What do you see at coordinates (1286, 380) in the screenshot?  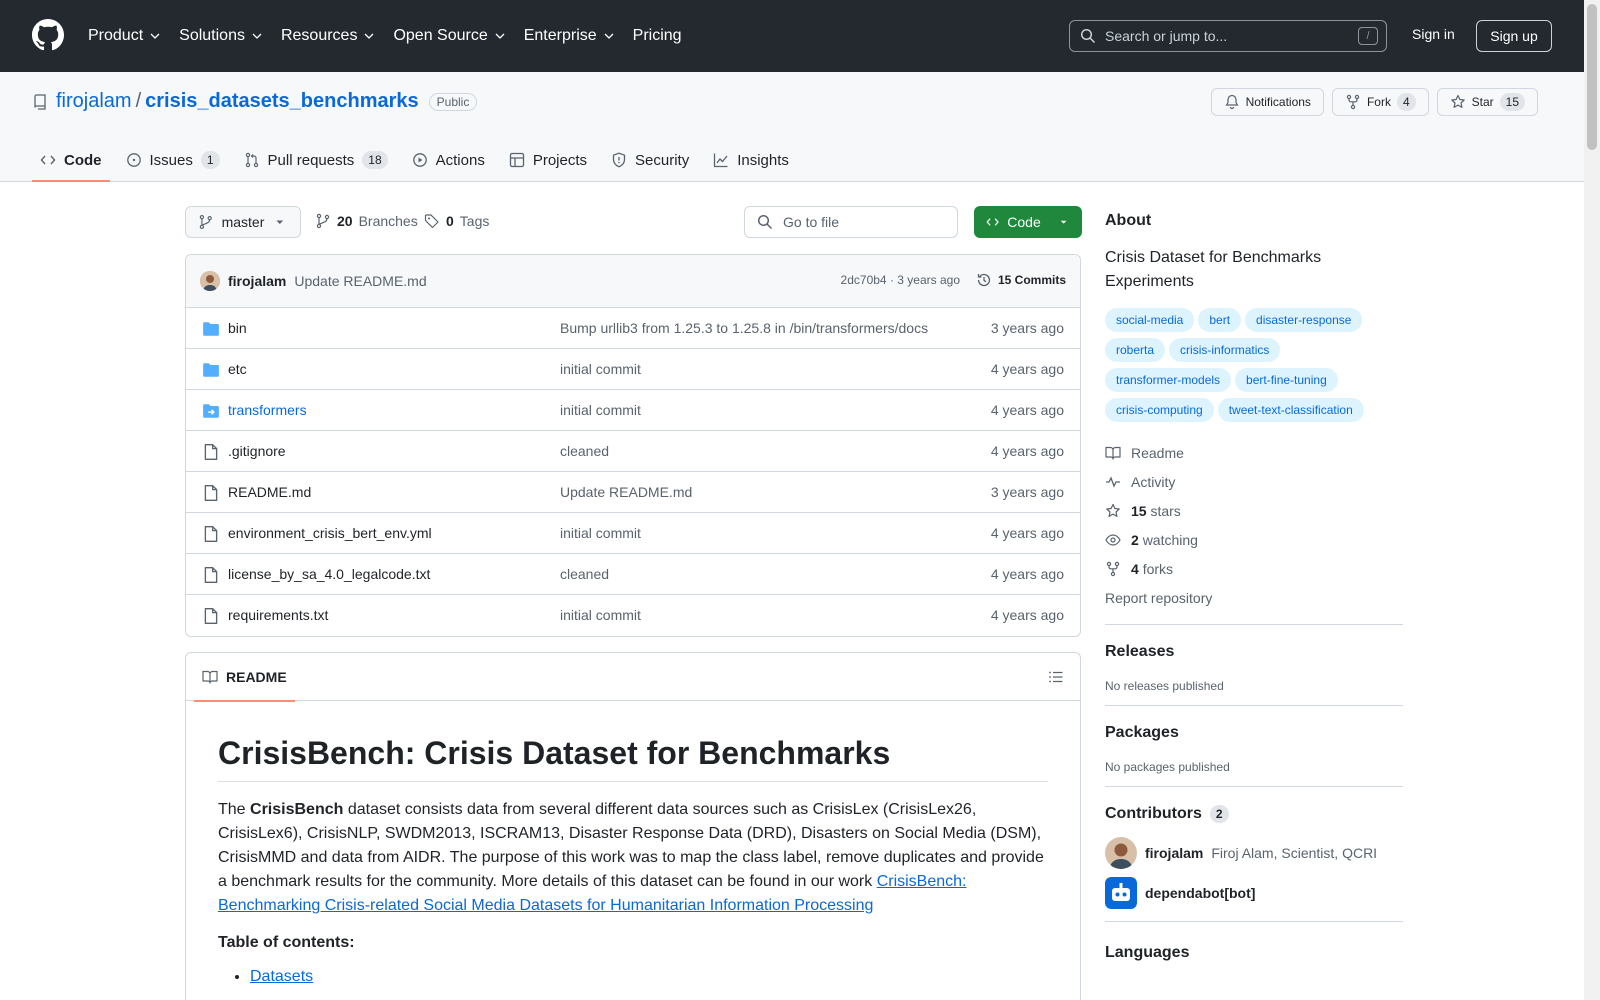 I see `topic-tag: bert-fine-tuning` at bounding box center [1286, 380].